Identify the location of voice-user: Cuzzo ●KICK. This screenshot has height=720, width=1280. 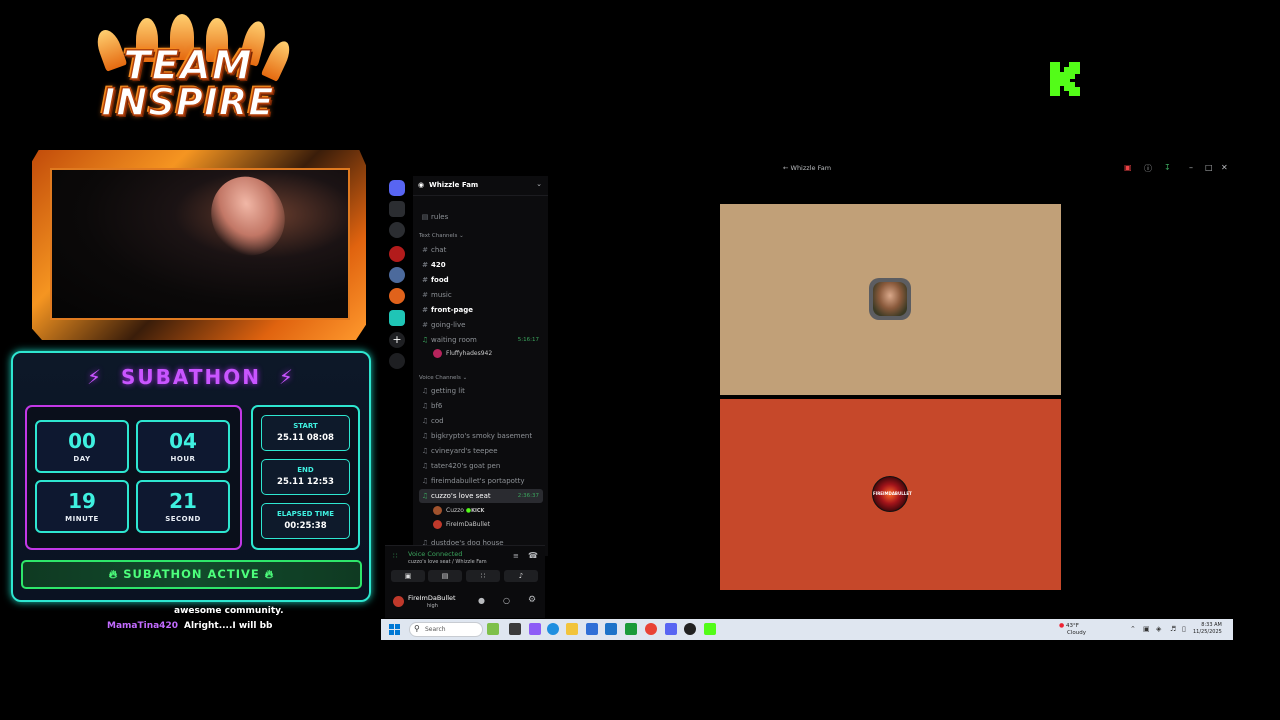
(458, 511).